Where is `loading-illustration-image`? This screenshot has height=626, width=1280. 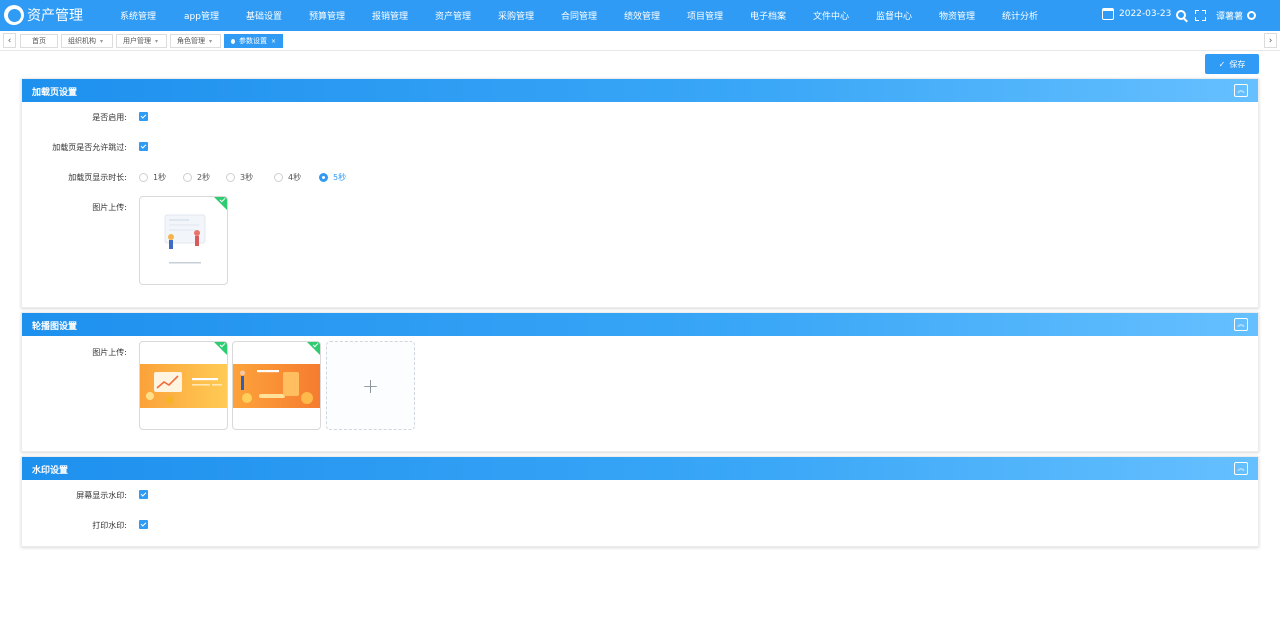
loading-illustration-image is located at coordinates (185, 239).